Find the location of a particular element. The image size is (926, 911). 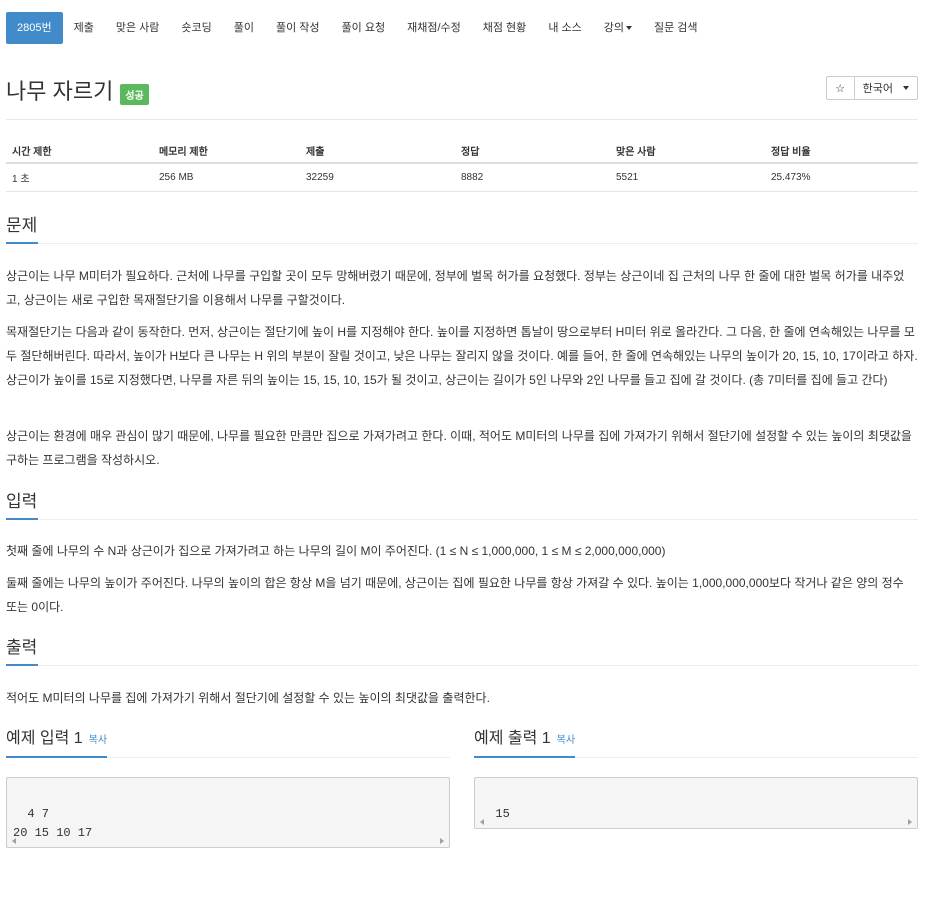

tab-write-solution: 풀이 작성 is located at coordinates (298, 28).